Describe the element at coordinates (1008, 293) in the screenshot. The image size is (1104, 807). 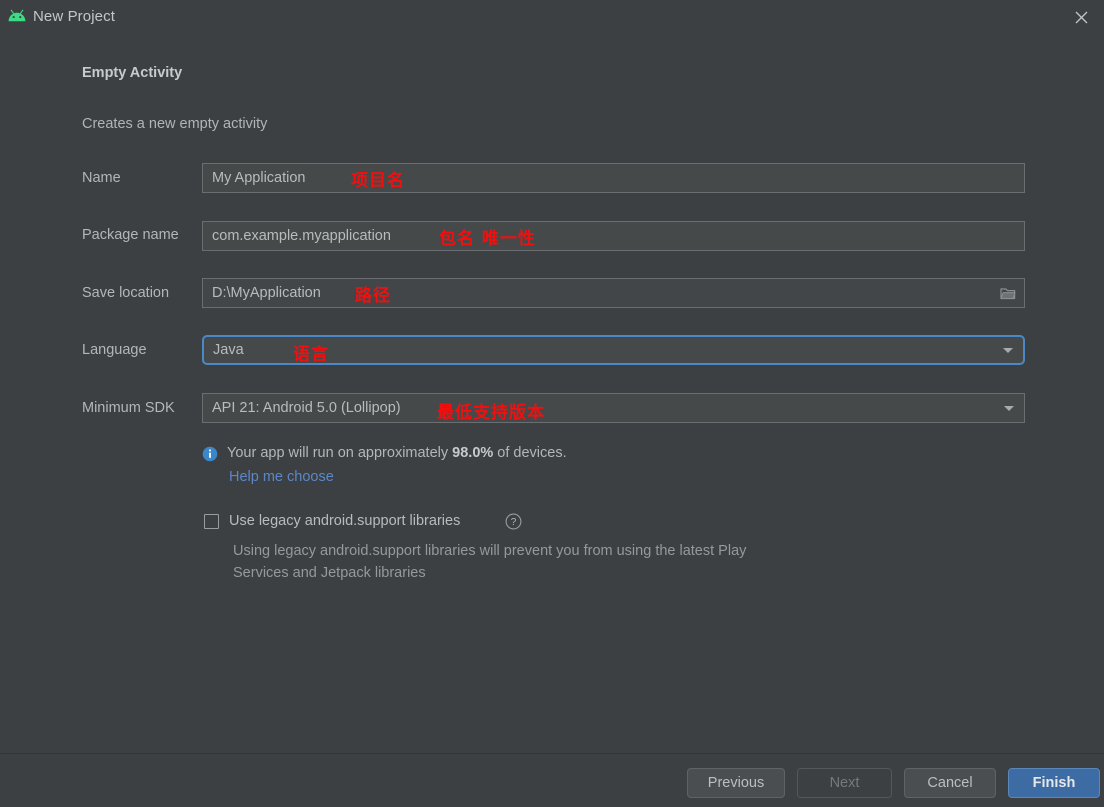
I see `folder-icon` at that location.